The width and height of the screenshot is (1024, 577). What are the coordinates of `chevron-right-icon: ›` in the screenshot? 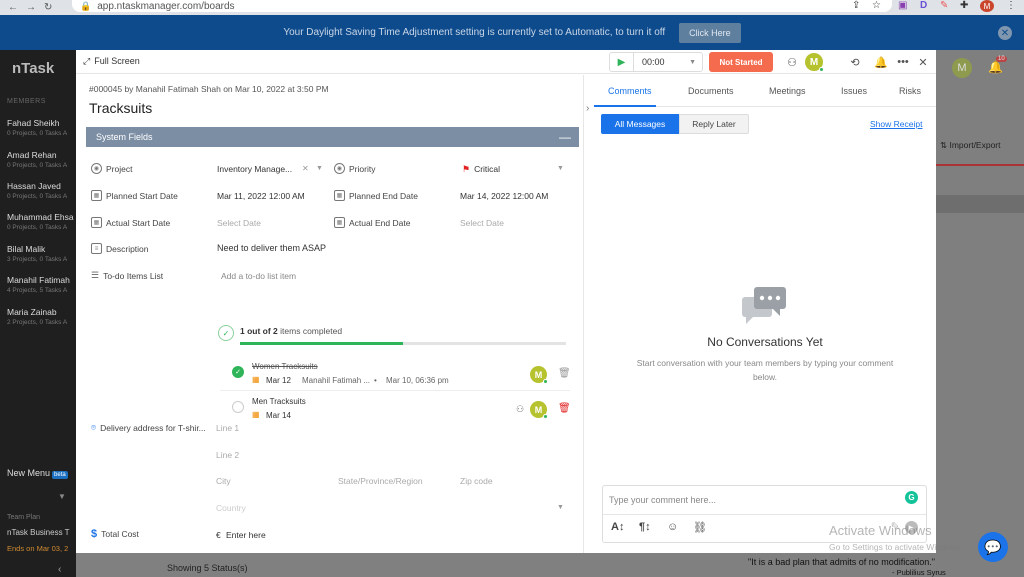 It's located at (587, 108).